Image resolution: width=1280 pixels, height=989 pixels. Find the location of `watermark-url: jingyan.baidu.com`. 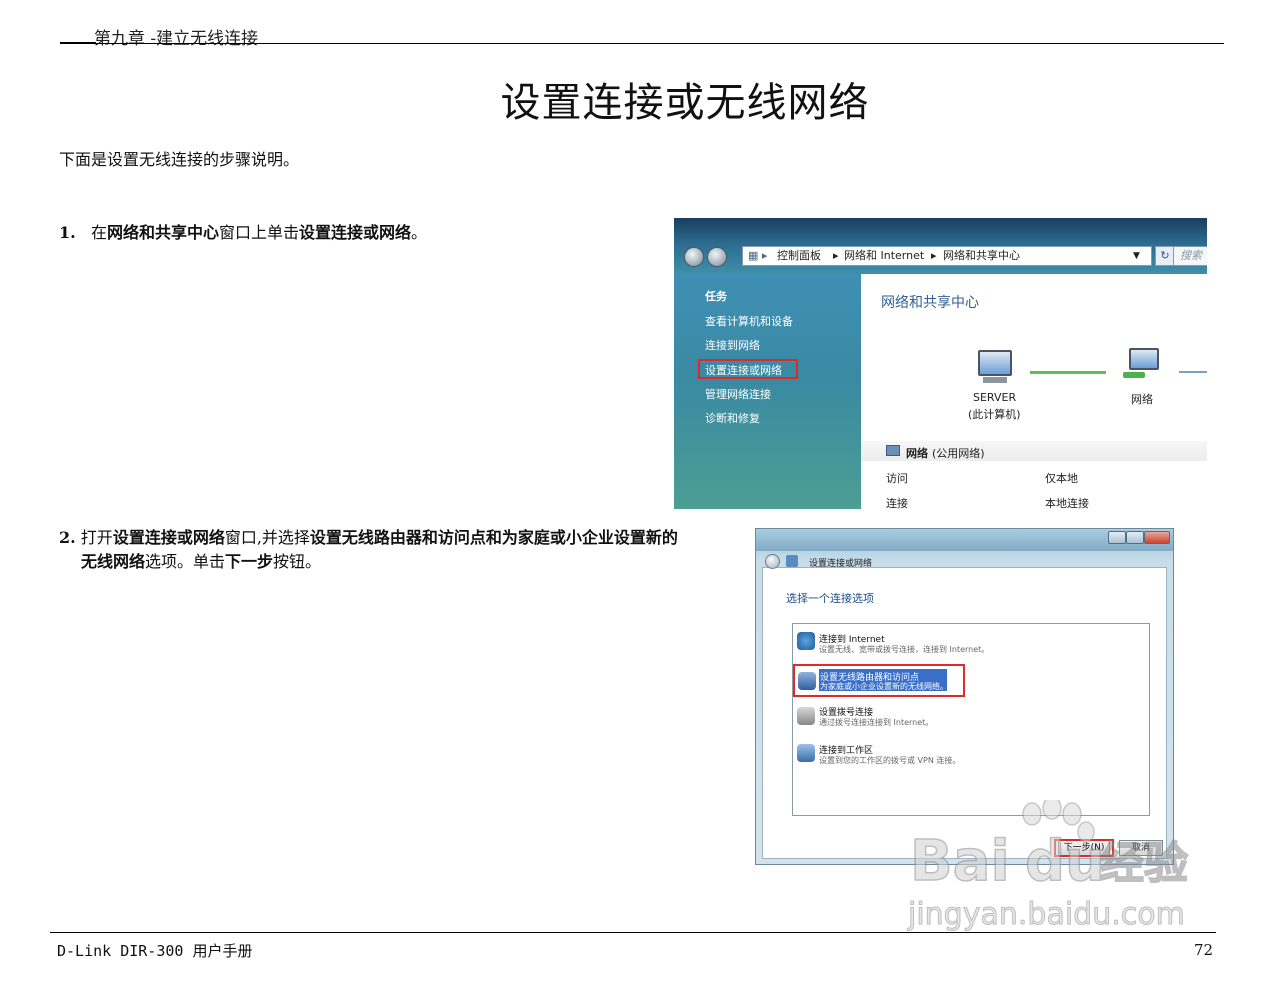

watermark-url: jingyan.baidu.com is located at coordinates (1046, 914).